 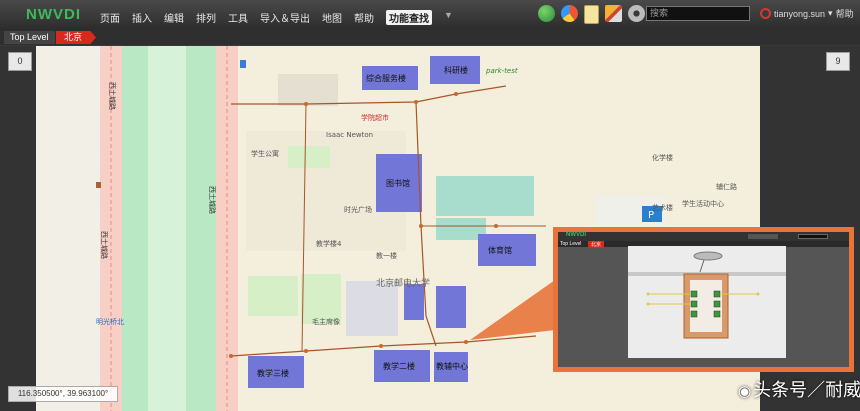 What do you see at coordinates (53, 14) in the screenshot?
I see `app-logo: NWVDI` at bounding box center [53, 14].